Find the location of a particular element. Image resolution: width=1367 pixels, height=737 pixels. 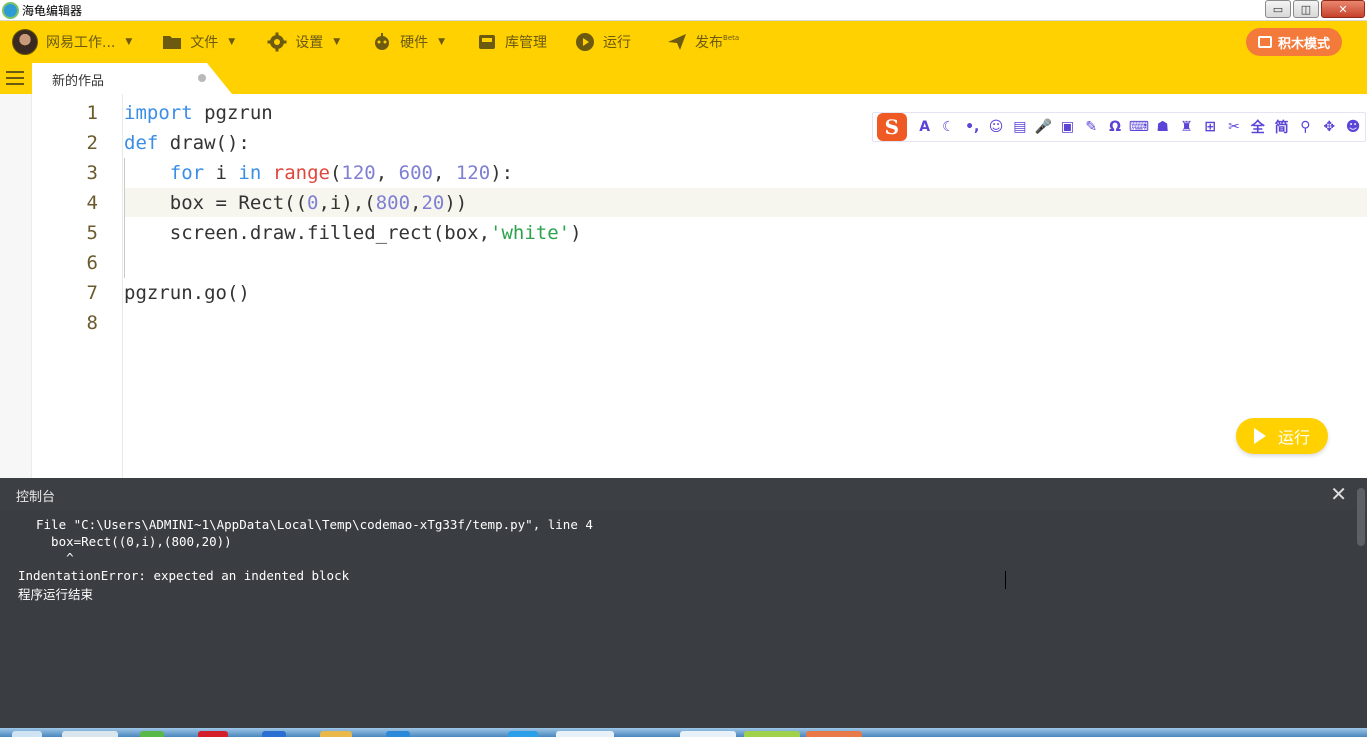

account-menu: 网易工作... ▼ is located at coordinates (89, 42).